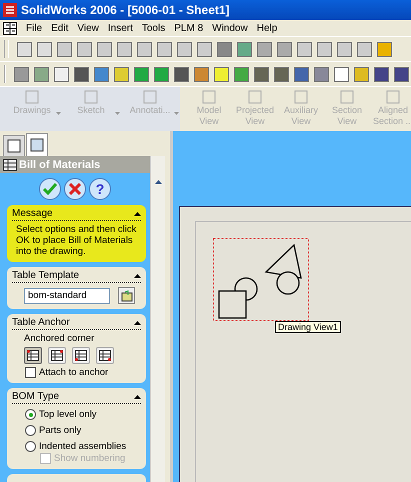 The image size is (411, 482). I want to click on folder-icon, so click(126, 296).